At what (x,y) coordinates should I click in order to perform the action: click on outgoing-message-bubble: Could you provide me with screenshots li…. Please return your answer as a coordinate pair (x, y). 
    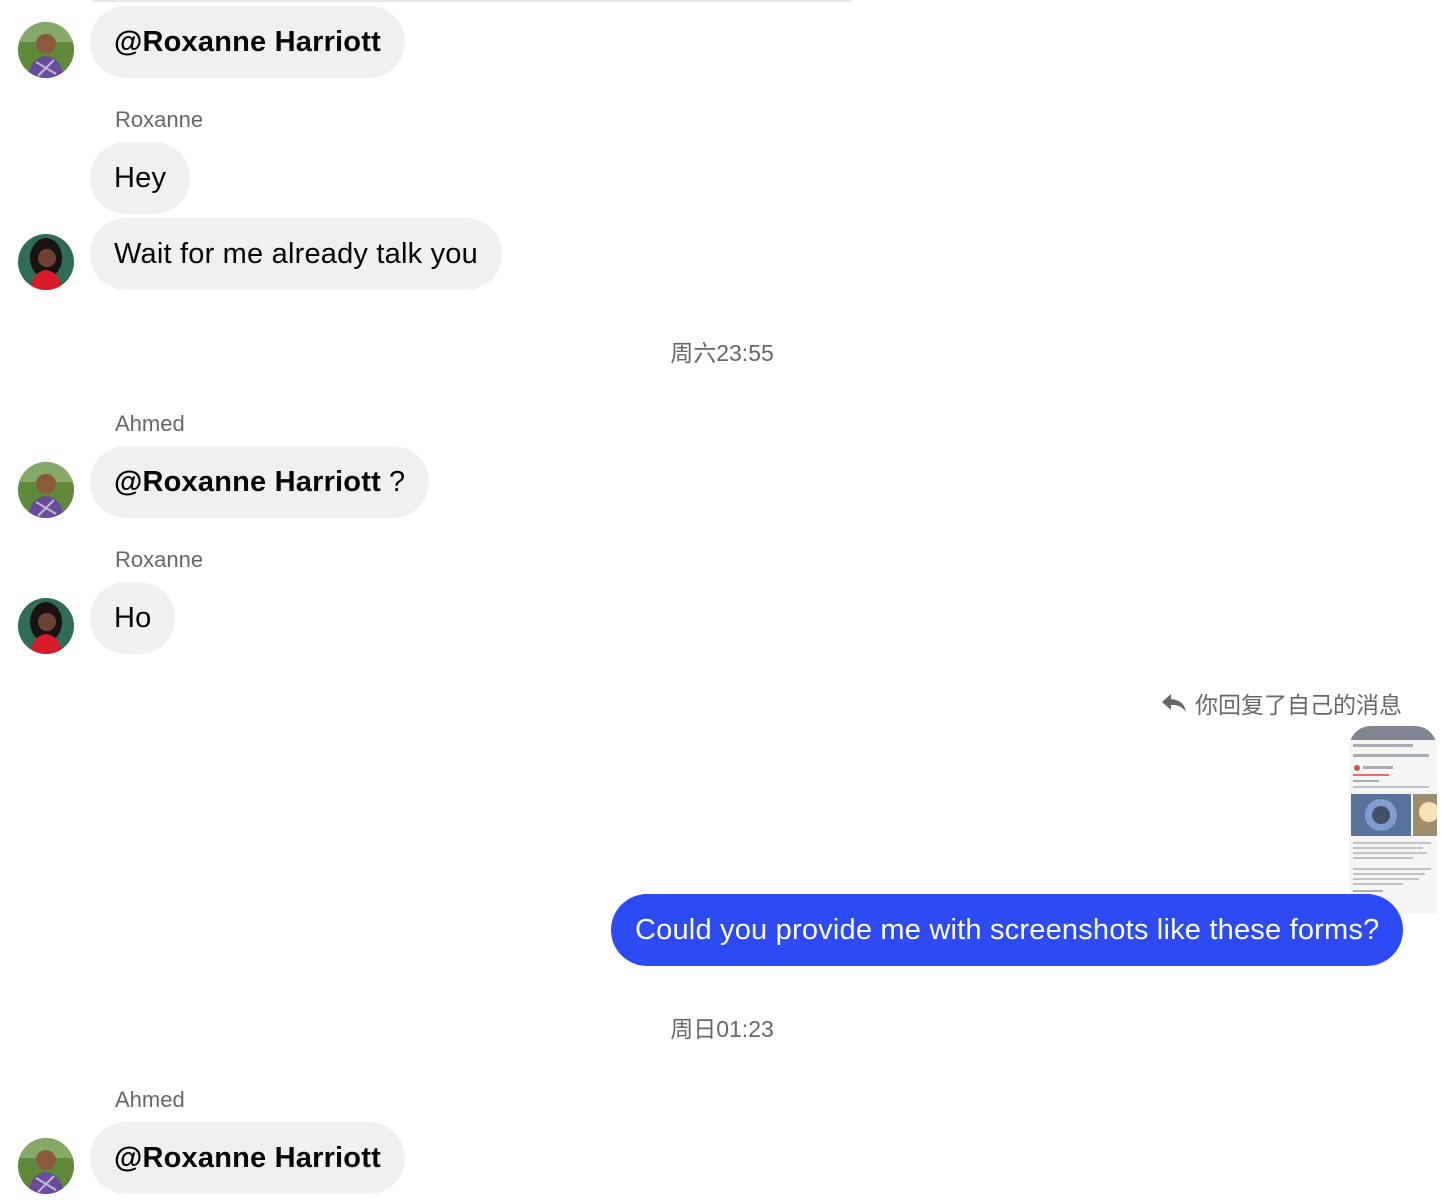
    Looking at the image, I should click on (1007, 930).